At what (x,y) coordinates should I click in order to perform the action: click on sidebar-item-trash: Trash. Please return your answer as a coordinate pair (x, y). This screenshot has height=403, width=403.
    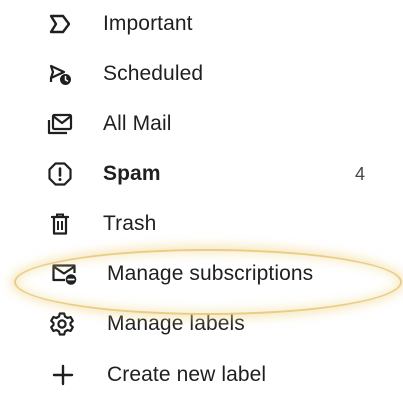
    Looking at the image, I should click on (201, 224).